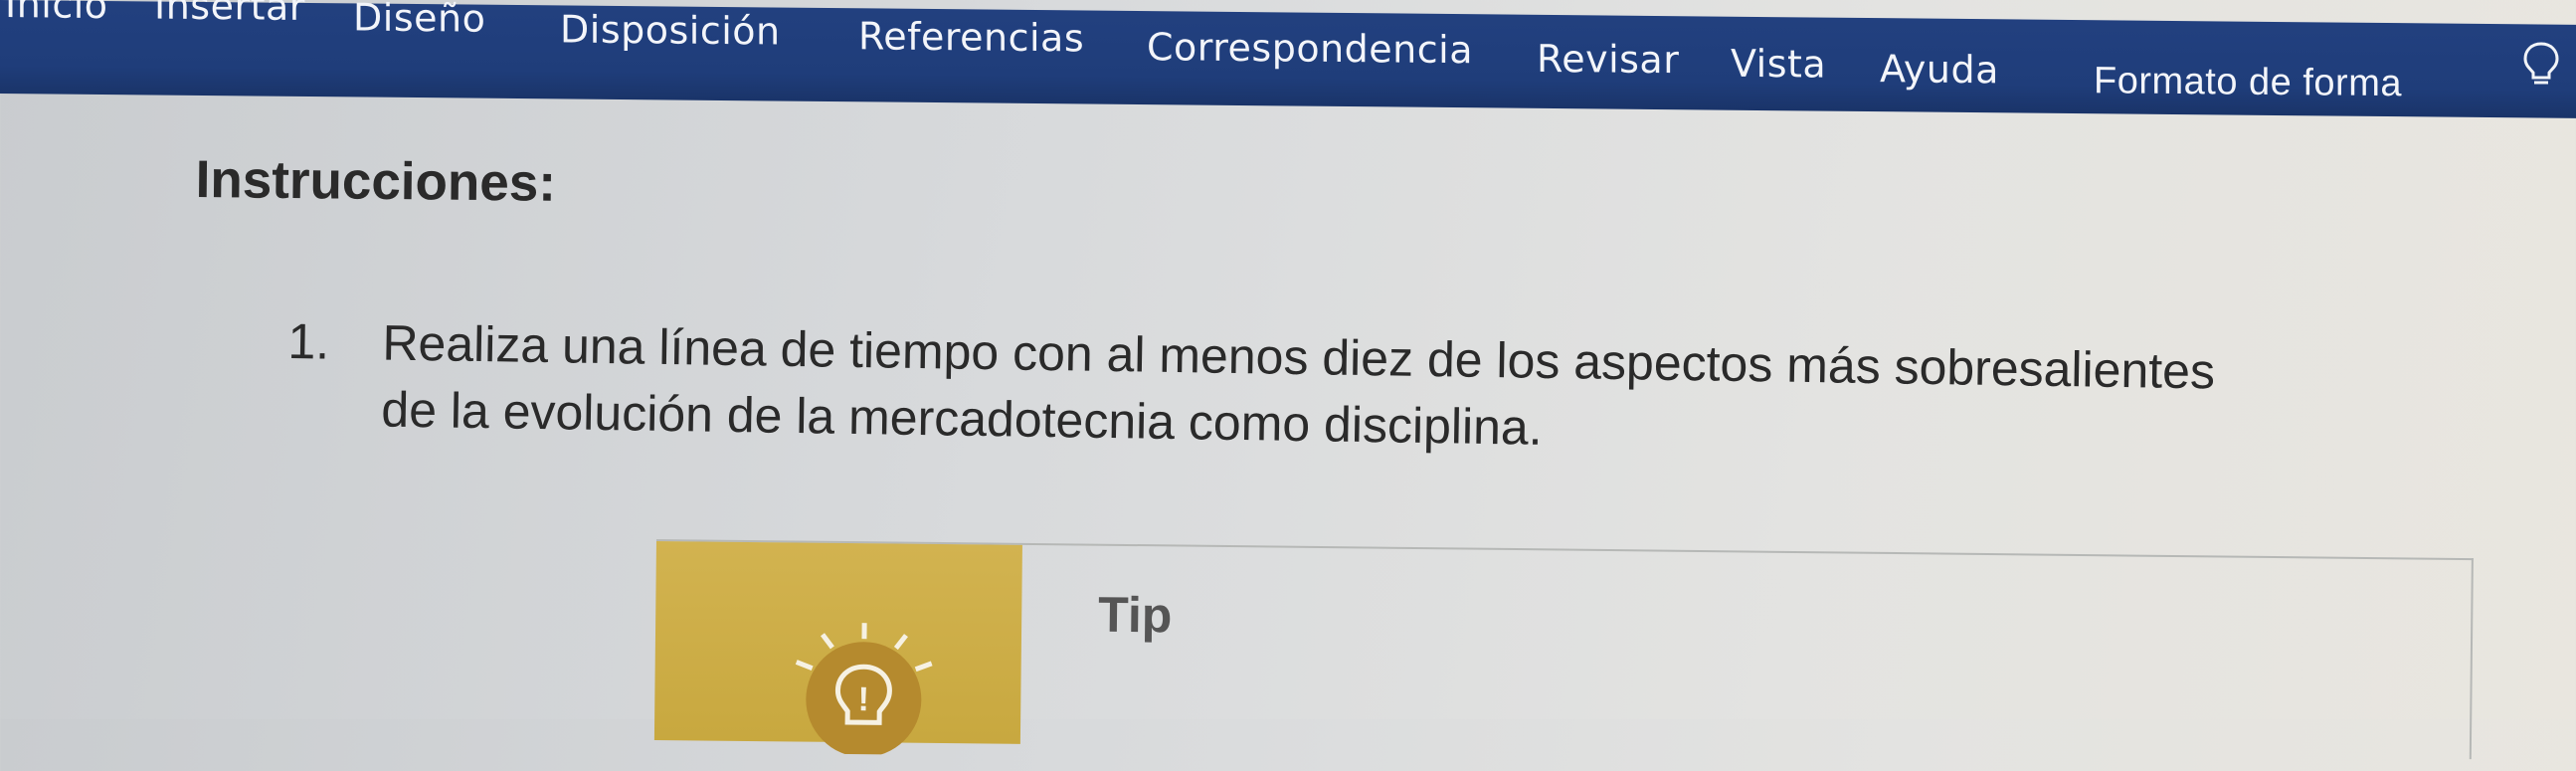 Image resolution: width=2576 pixels, height=771 pixels. What do you see at coordinates (229, 14) in the screenshot?
I see `tab-insertar: Insertar` at bounding box center [229, 14].